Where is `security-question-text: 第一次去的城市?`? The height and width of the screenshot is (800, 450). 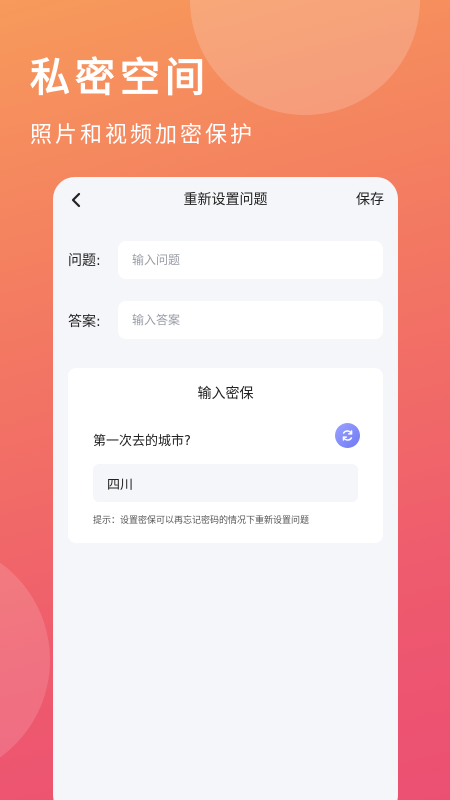 security-question-text: 第一次去的城市? is located at coordinates (142, 441).